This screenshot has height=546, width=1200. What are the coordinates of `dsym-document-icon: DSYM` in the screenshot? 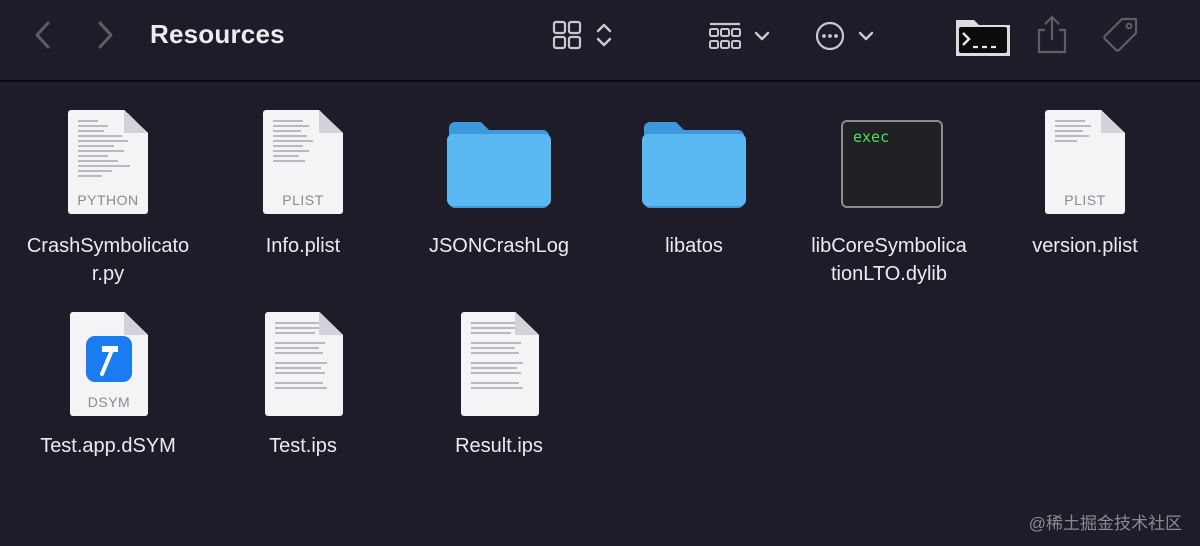 It's located at (108, 366).